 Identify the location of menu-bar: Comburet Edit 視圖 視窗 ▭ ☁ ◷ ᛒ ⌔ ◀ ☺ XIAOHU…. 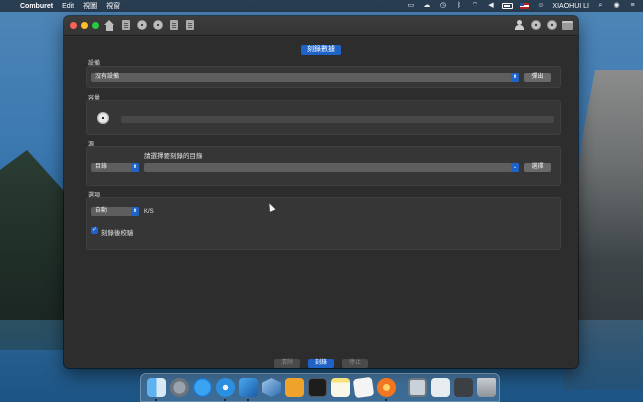
(321, 6).